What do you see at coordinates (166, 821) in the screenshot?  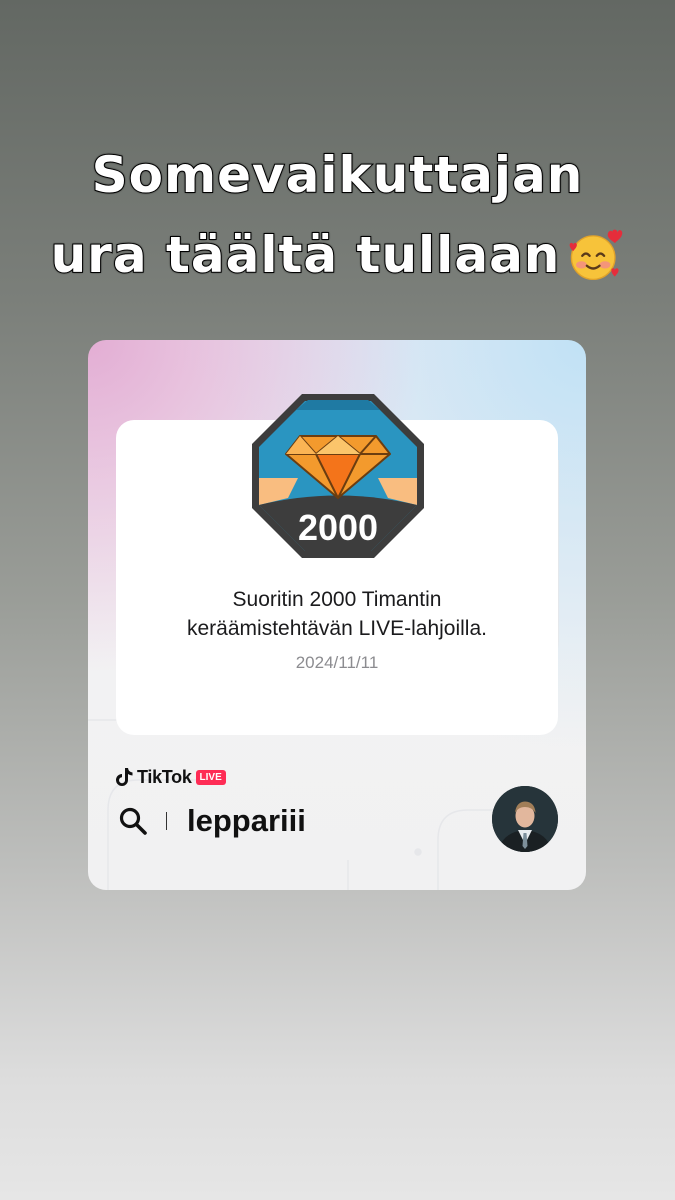 I see `search-divider` at bounding box center [166, 821].